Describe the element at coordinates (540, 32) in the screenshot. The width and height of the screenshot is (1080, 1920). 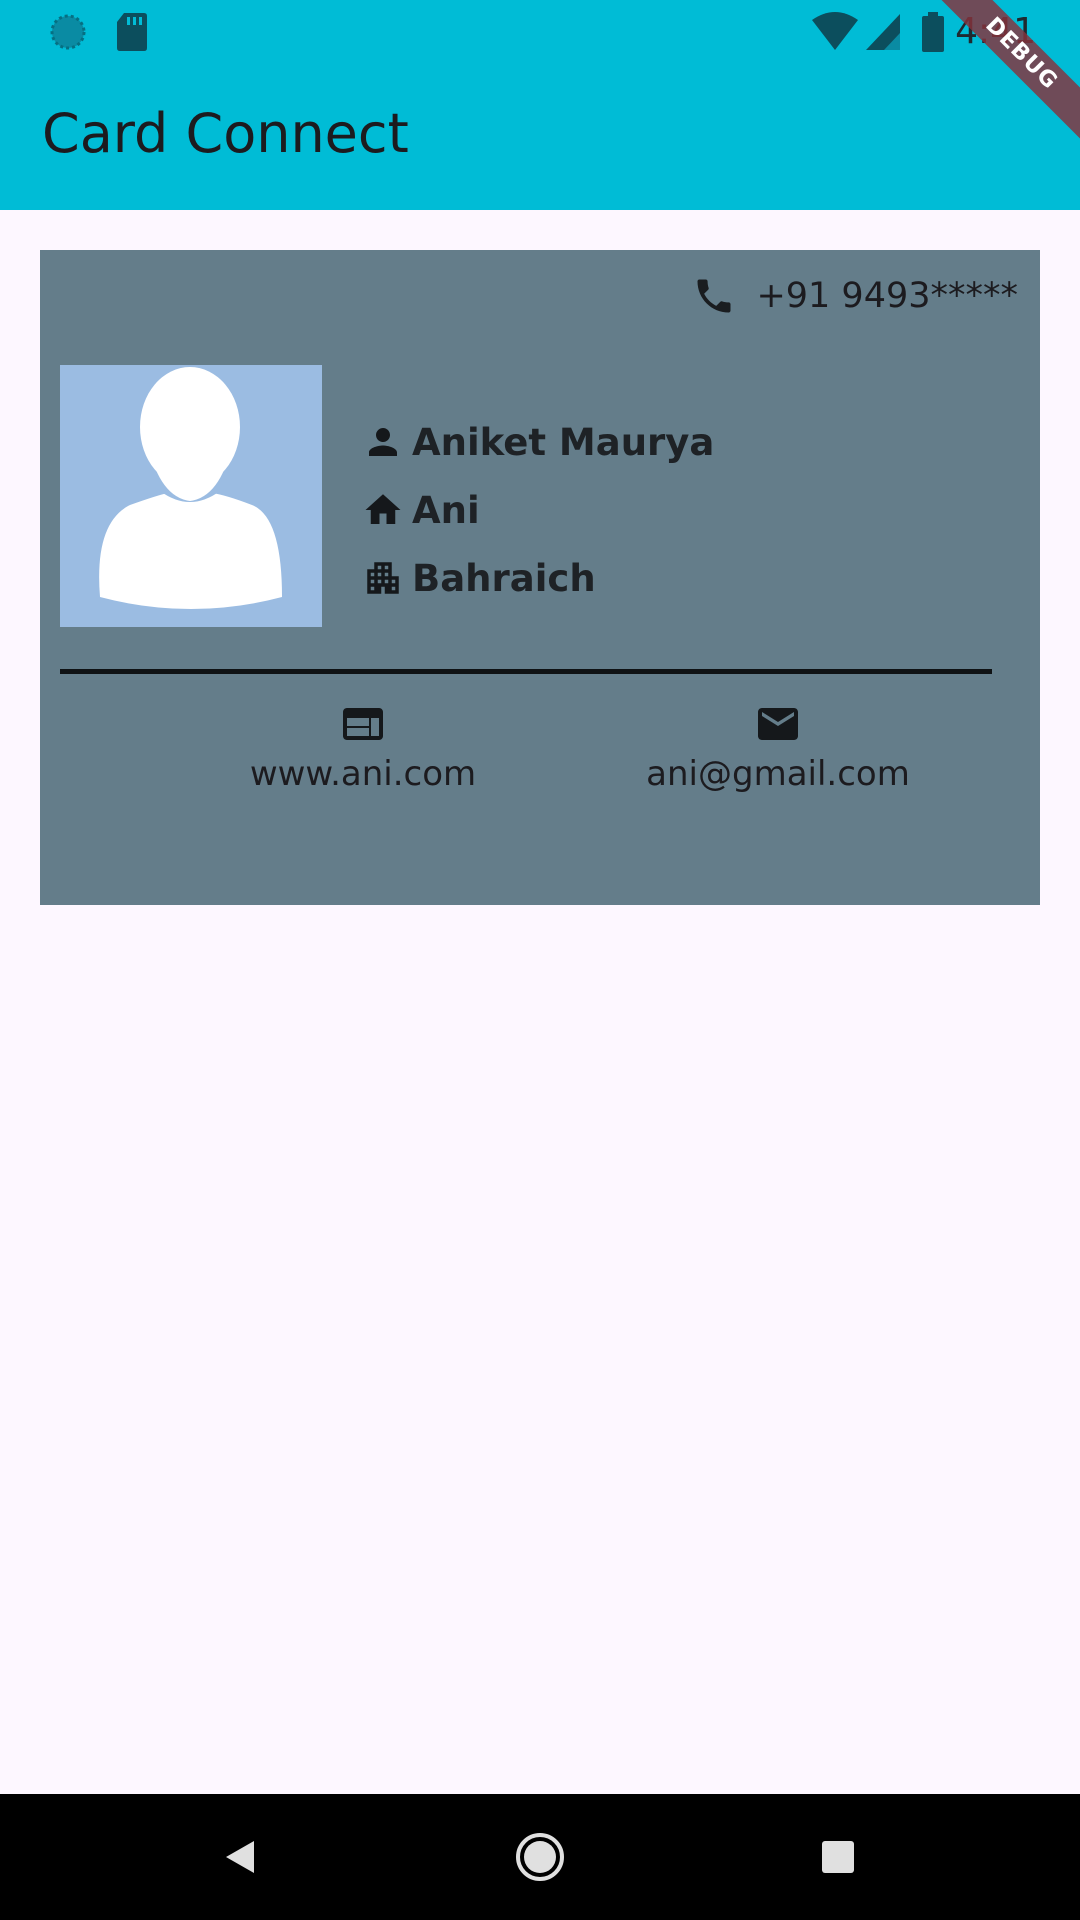
I see `status-bar: 4:41` at that location.